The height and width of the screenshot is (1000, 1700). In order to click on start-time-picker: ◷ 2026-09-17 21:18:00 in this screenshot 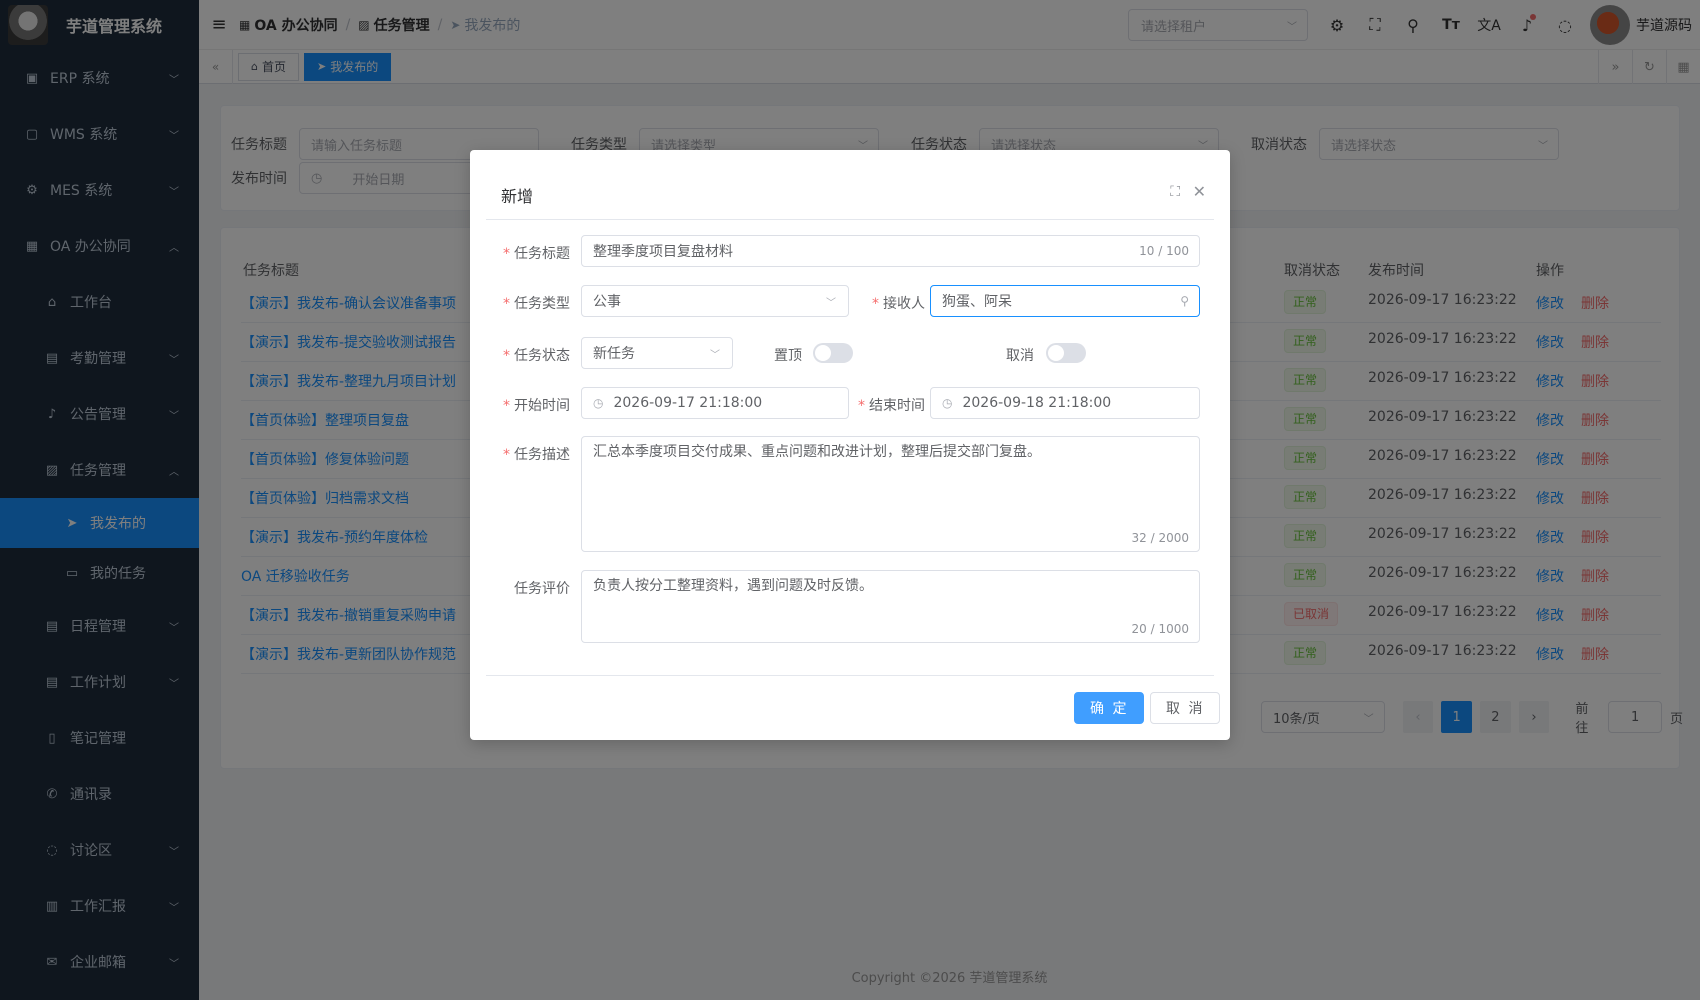, I will do `click(715, 403)`.